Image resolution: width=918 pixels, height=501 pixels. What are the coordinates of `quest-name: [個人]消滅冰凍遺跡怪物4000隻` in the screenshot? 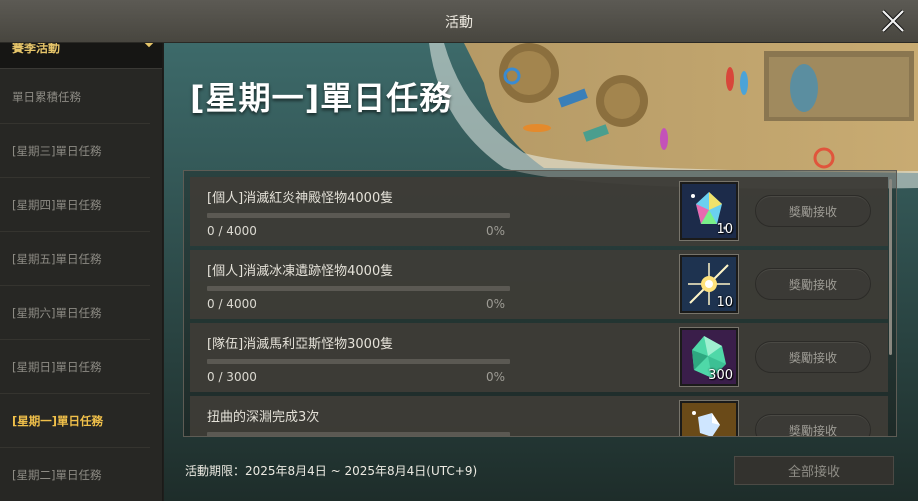 It's located at (300, 271).